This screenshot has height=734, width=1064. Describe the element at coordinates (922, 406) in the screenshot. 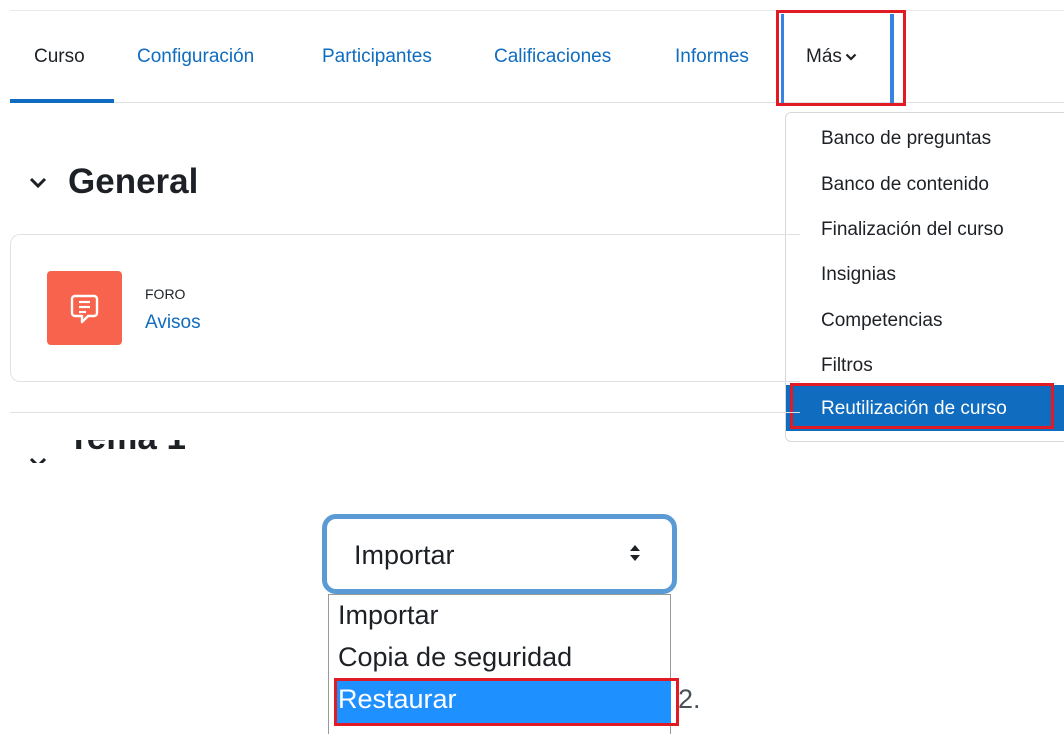

I see `highlight-box-reutilizacion` at that location.